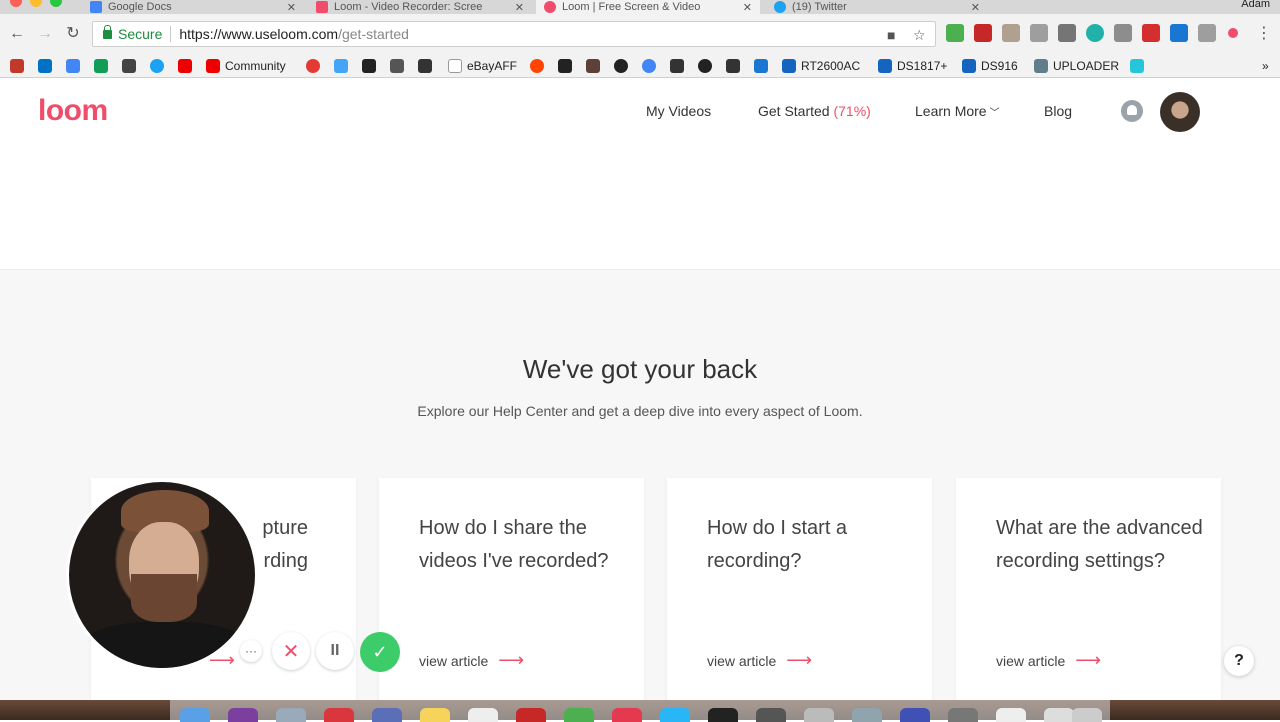 This screenshot has height=722, width=1280. Describe the element at coordinates (990, 66) in the screenshot. I see `bookmark-ds916: DS916` at that location.